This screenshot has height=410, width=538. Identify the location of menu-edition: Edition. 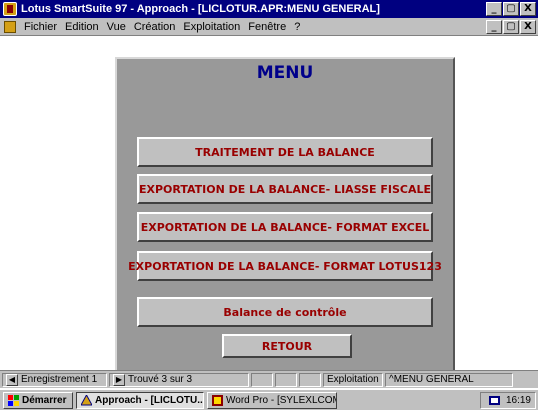
(82, 27).